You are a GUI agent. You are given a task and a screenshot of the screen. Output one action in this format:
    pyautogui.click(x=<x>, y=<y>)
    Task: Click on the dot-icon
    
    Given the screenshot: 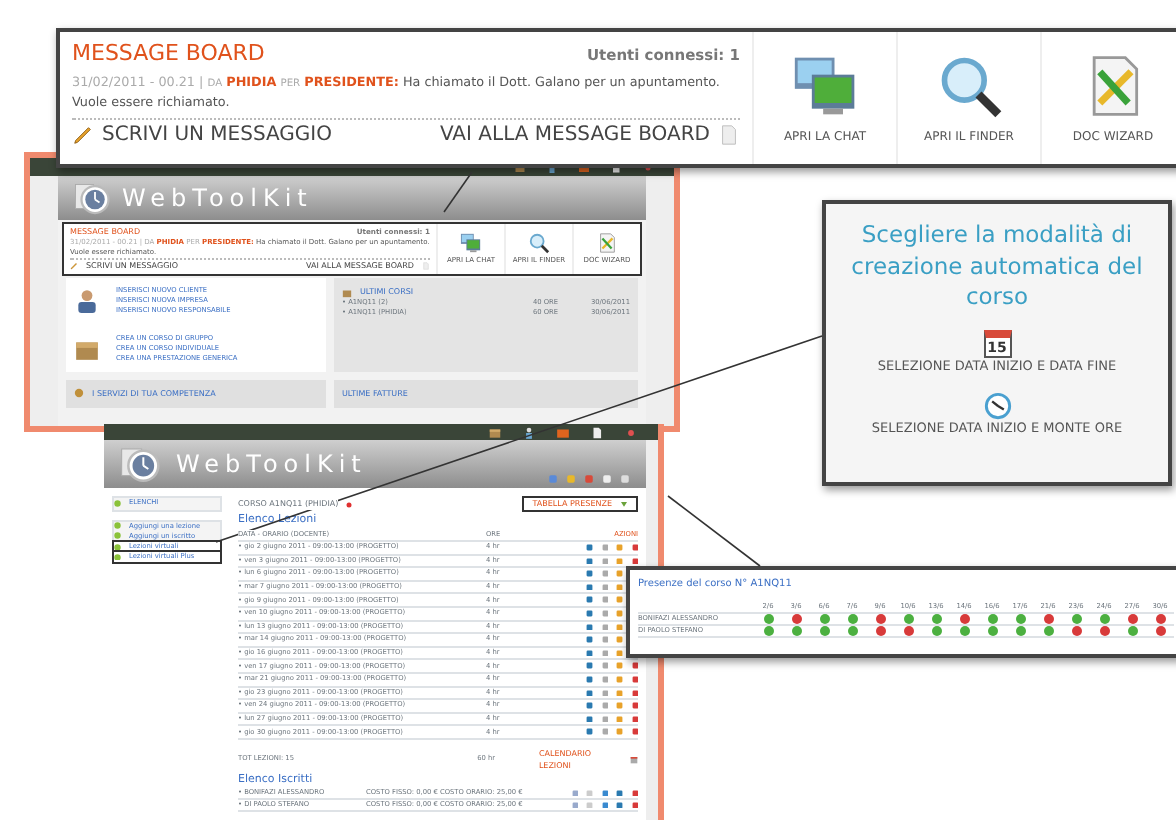 What is the action you would take?
    pyautogui.click(x=631, y=432)
    